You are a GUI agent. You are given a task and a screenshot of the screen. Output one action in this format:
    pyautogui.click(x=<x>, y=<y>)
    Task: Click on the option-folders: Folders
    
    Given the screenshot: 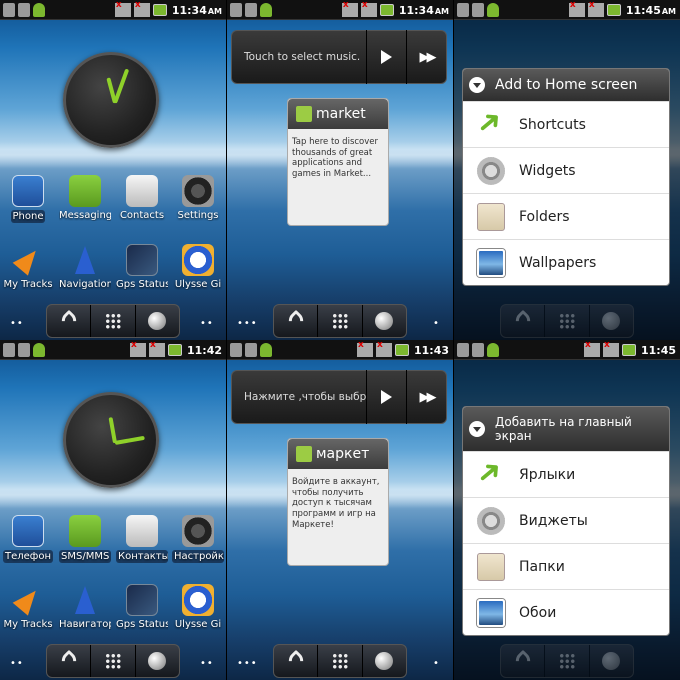 What is the action you would take?
    pyautogui.click(x=566, y=216)
    